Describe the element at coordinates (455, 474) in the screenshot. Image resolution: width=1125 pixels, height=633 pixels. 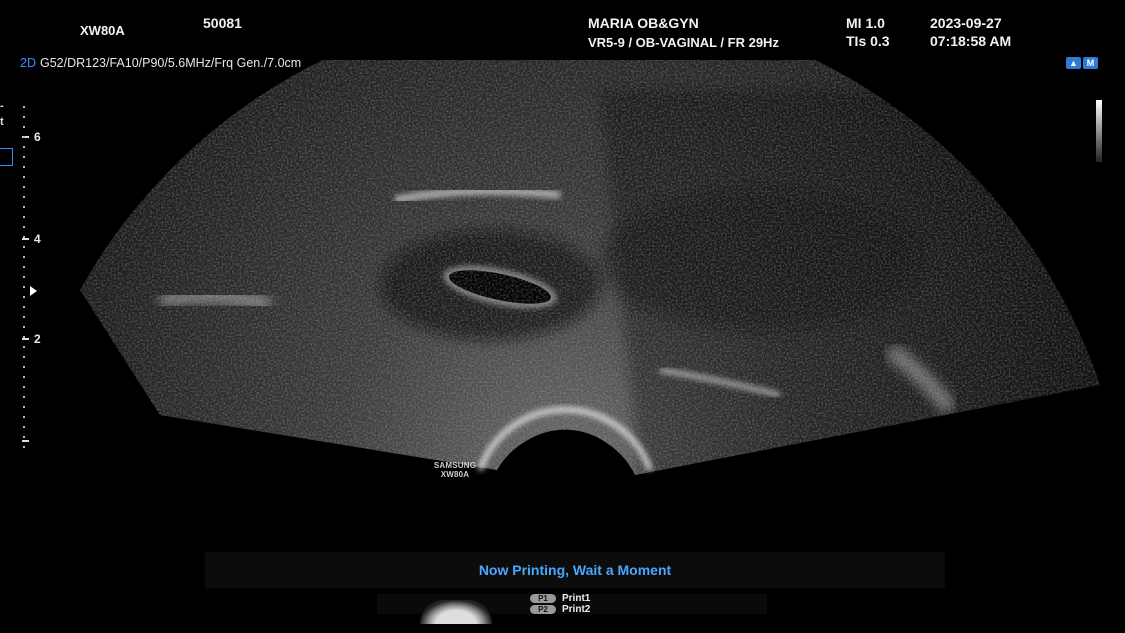
I see `brand-model: XW80A` at that location.